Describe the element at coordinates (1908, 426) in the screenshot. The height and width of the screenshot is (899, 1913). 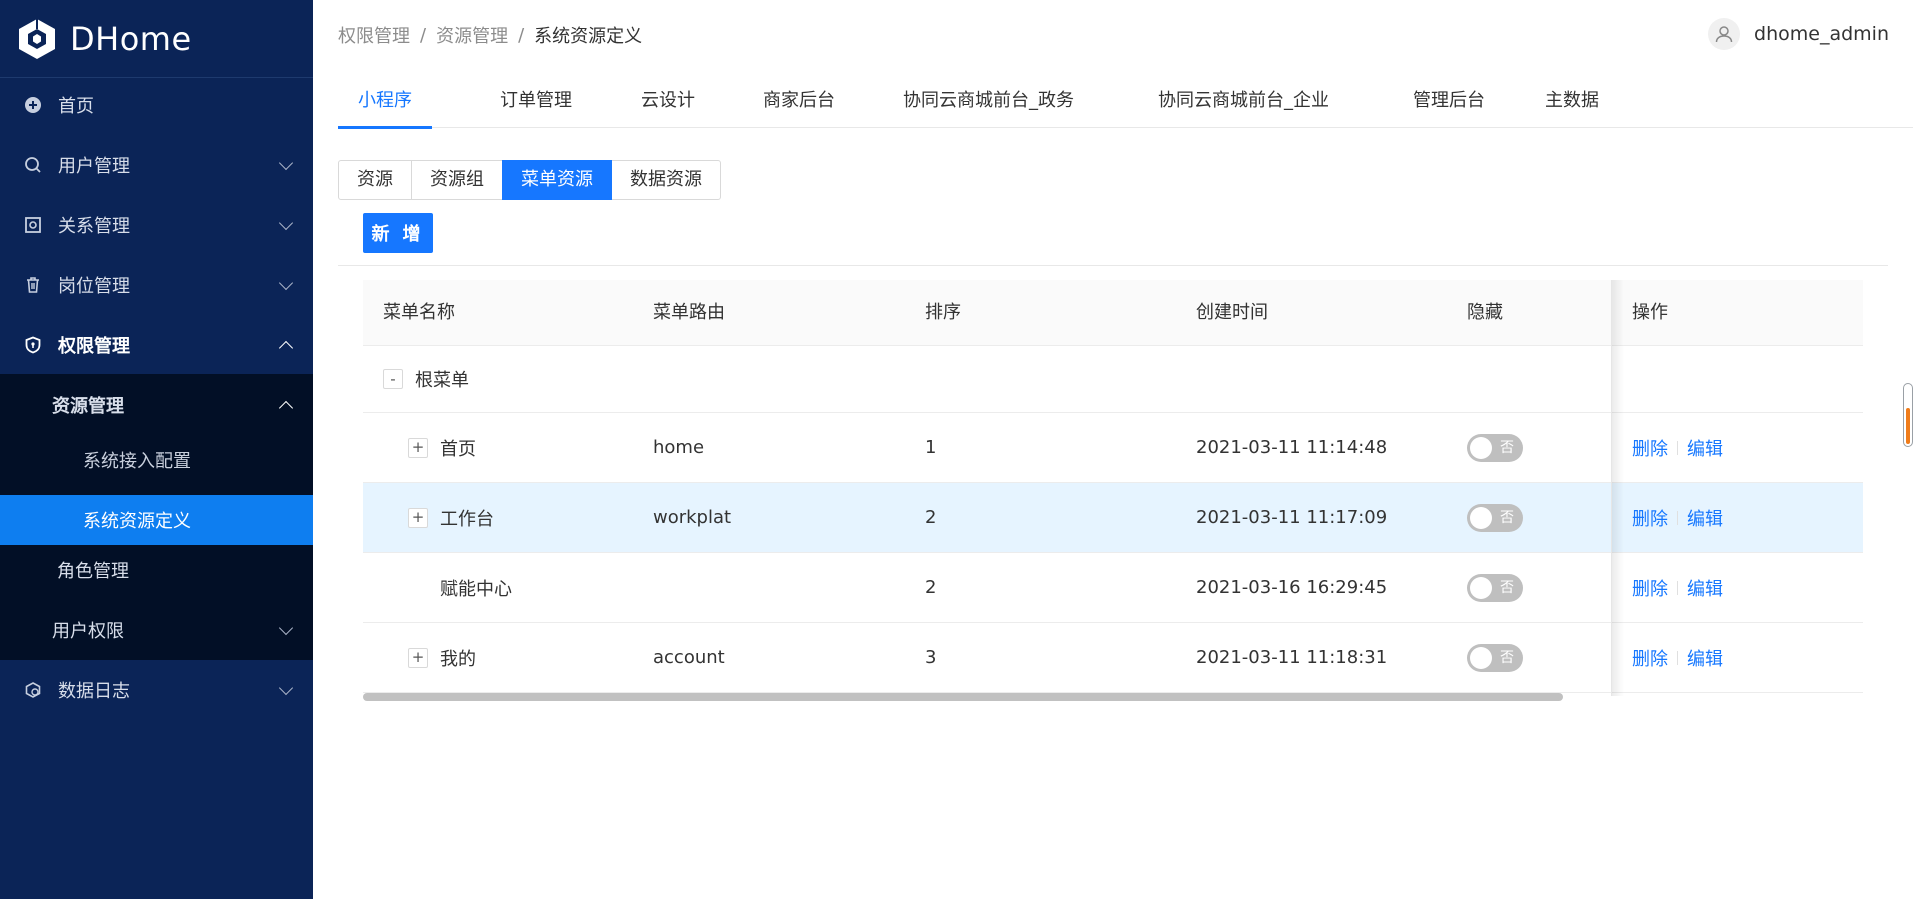
I see `scrollbar-thumb` at that location.